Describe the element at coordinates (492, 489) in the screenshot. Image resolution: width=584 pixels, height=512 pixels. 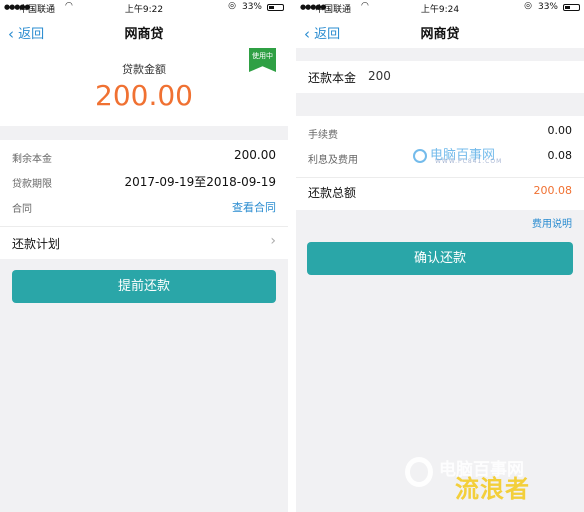
I see `watermark-tagline: 流浪者` at that location.